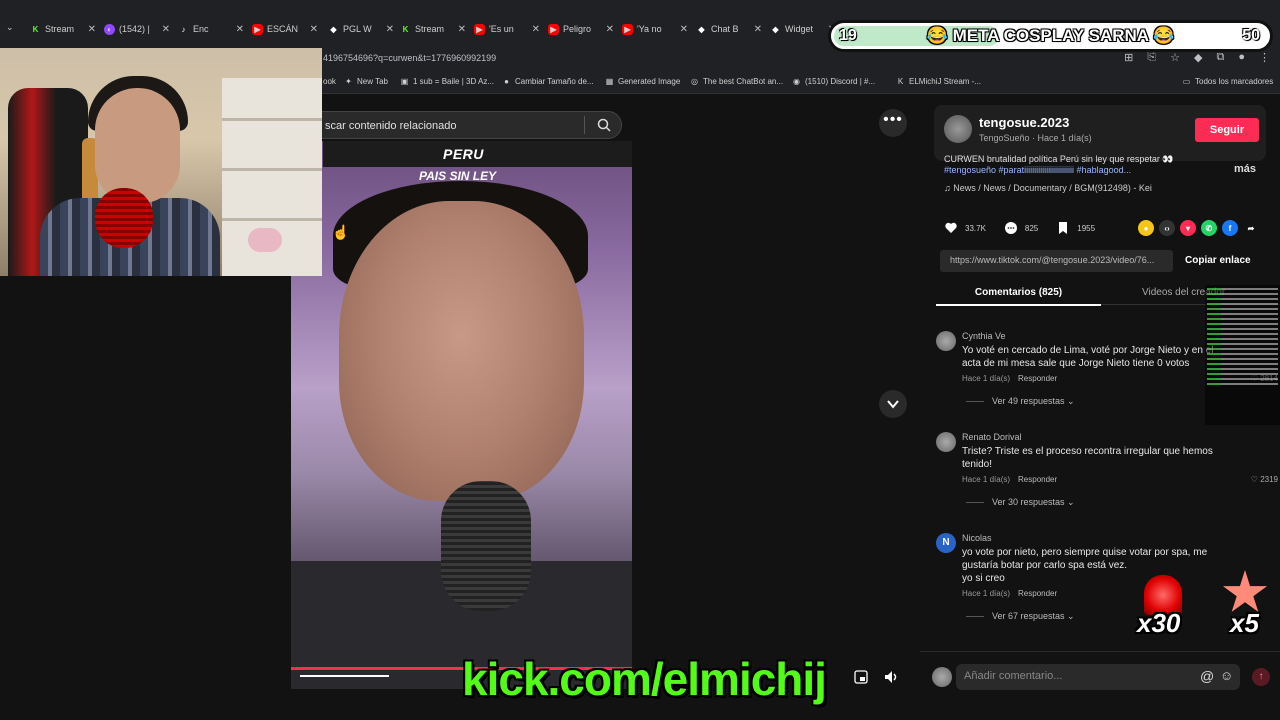  What do you see at coordinates (1245, 169) in the screenshot?
I see `more-button: más` at bounding box center [1245, 169].